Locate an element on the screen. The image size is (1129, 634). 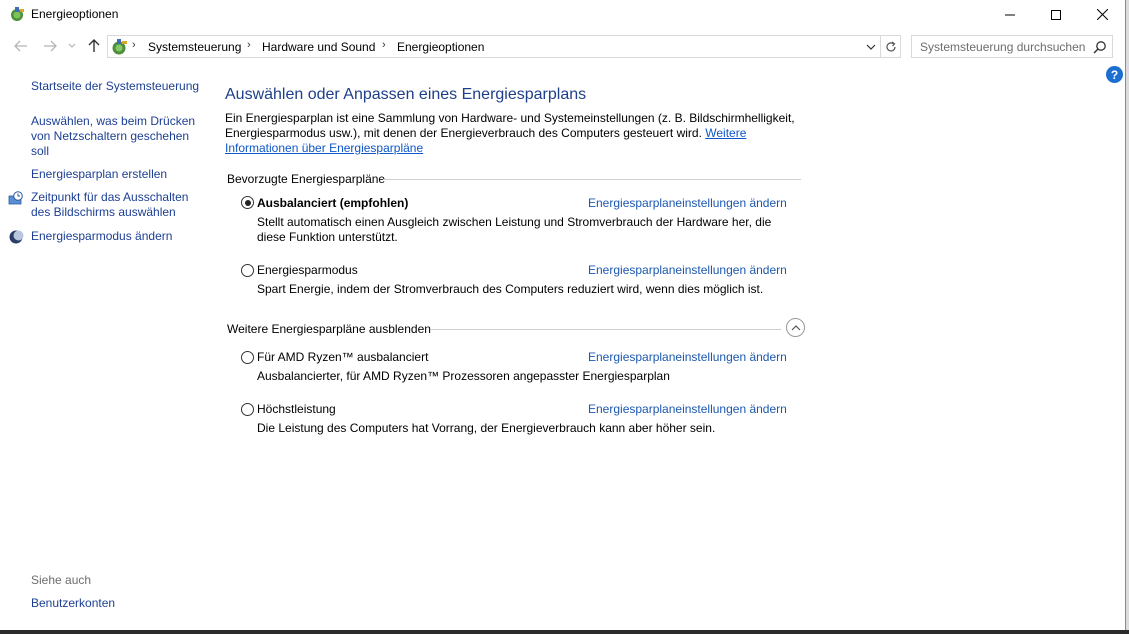
chevron-up-icon is located at coordinates (795, 327).